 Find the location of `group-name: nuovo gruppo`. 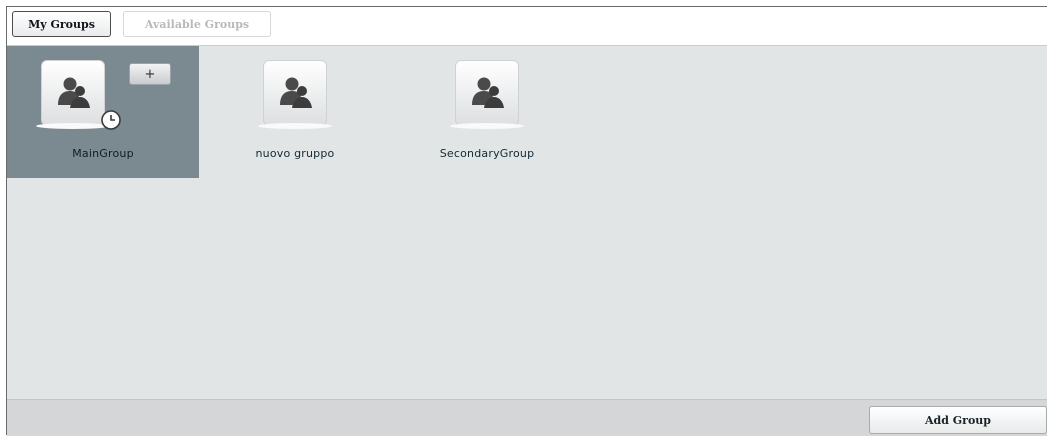

group-name: nuovo gruppo is located at coordinates (295, 153).